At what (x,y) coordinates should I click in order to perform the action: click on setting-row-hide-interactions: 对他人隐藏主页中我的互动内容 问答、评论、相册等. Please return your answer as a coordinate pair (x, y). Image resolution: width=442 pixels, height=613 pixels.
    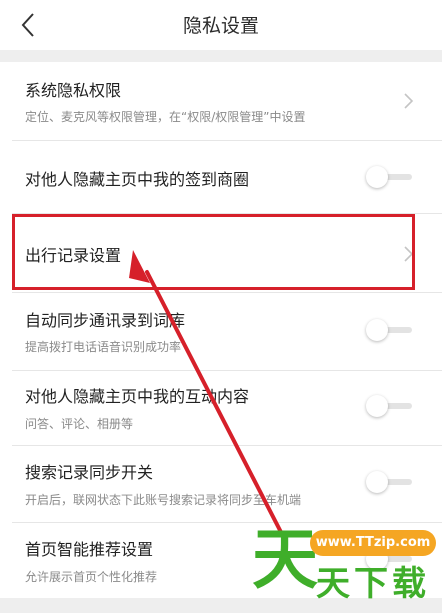
    Looking at the image, I should click on (221, 408).